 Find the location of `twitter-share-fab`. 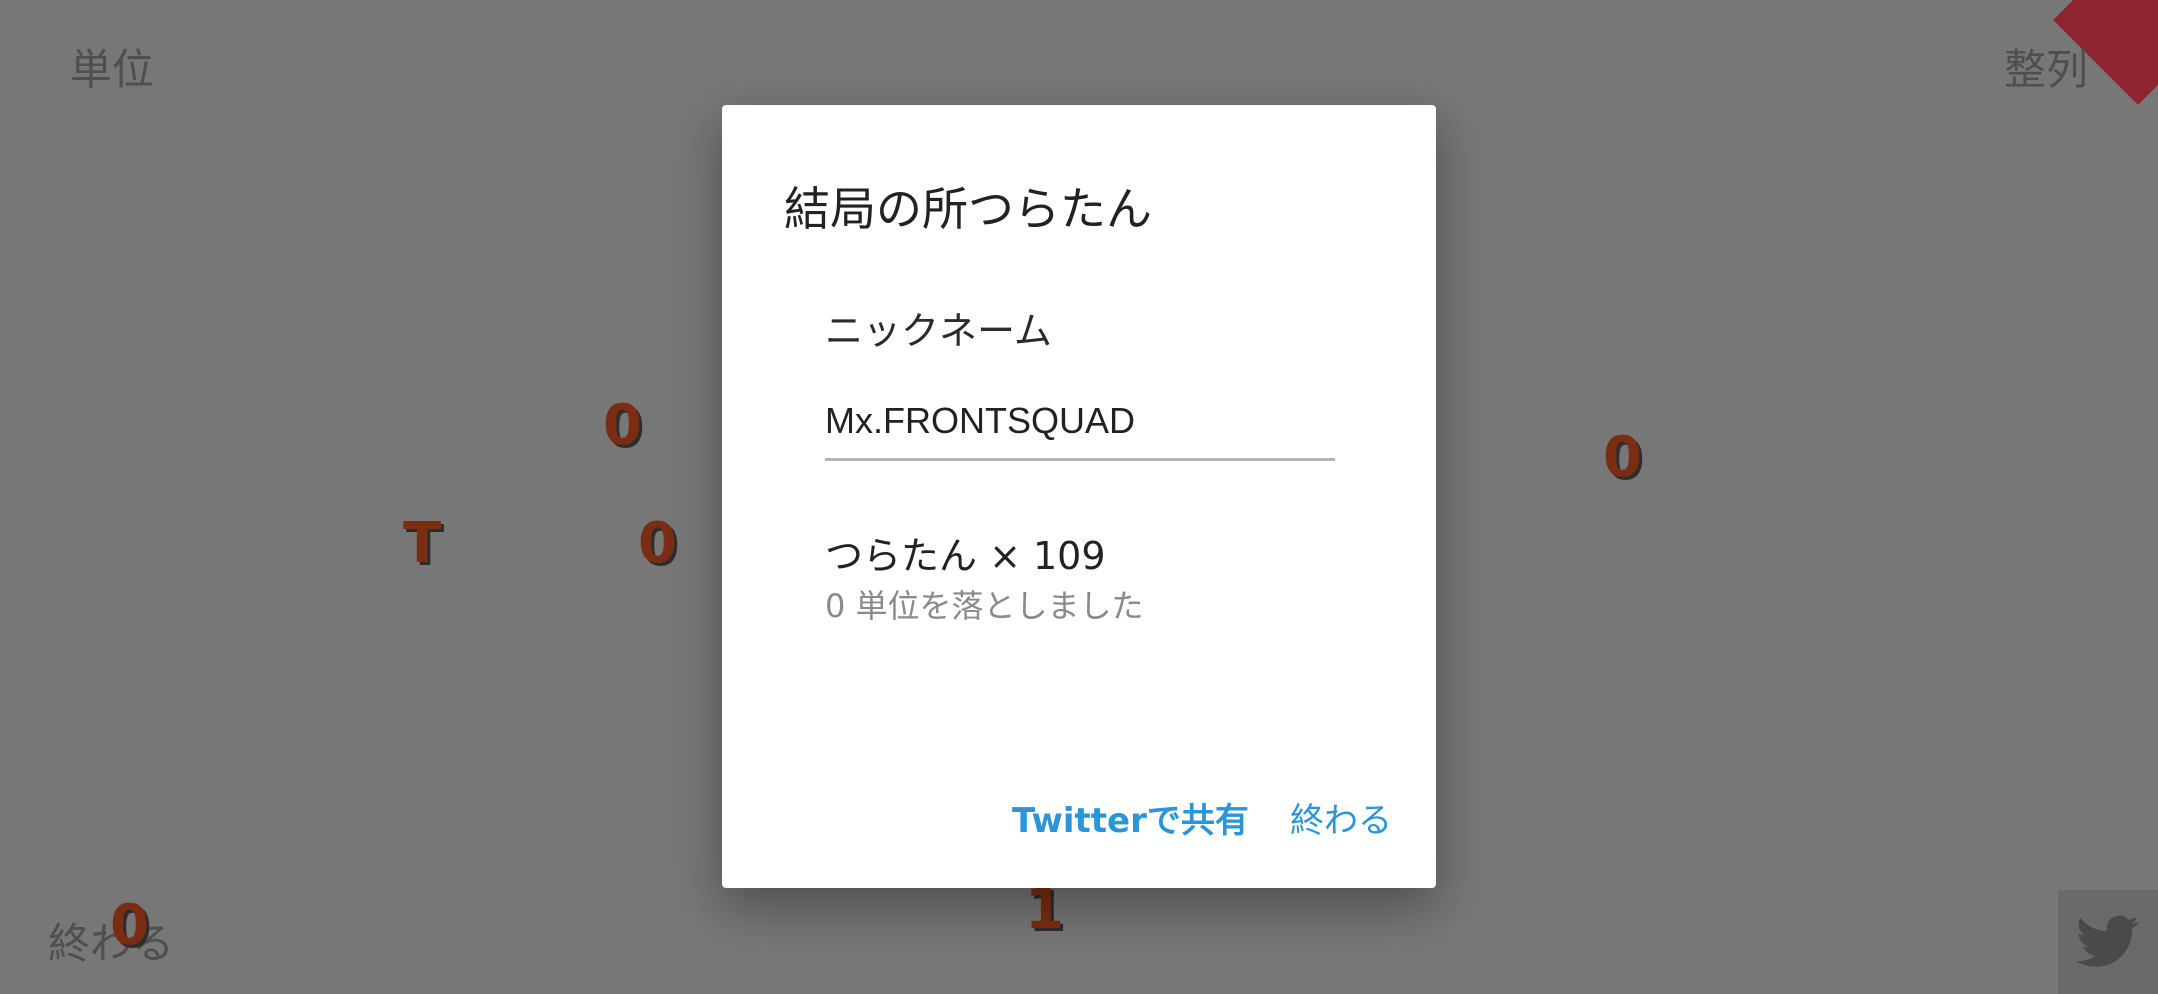

twitter-share-fab is located at coordinates (2108, 942).